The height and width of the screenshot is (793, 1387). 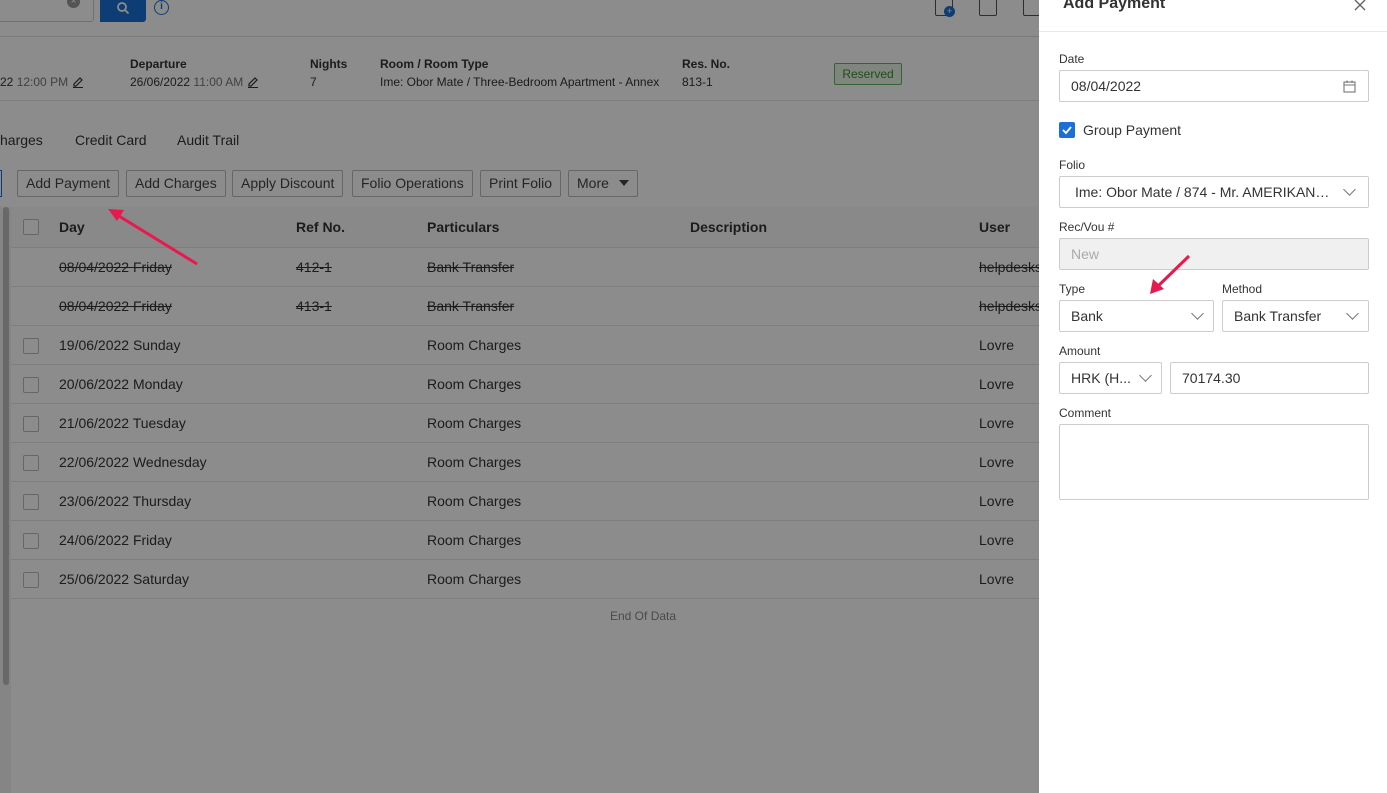 What do you see at coordinates (1080, 351) in the screenshot?
I see `amount-label: Amount` at bounding box center [1080, 351].